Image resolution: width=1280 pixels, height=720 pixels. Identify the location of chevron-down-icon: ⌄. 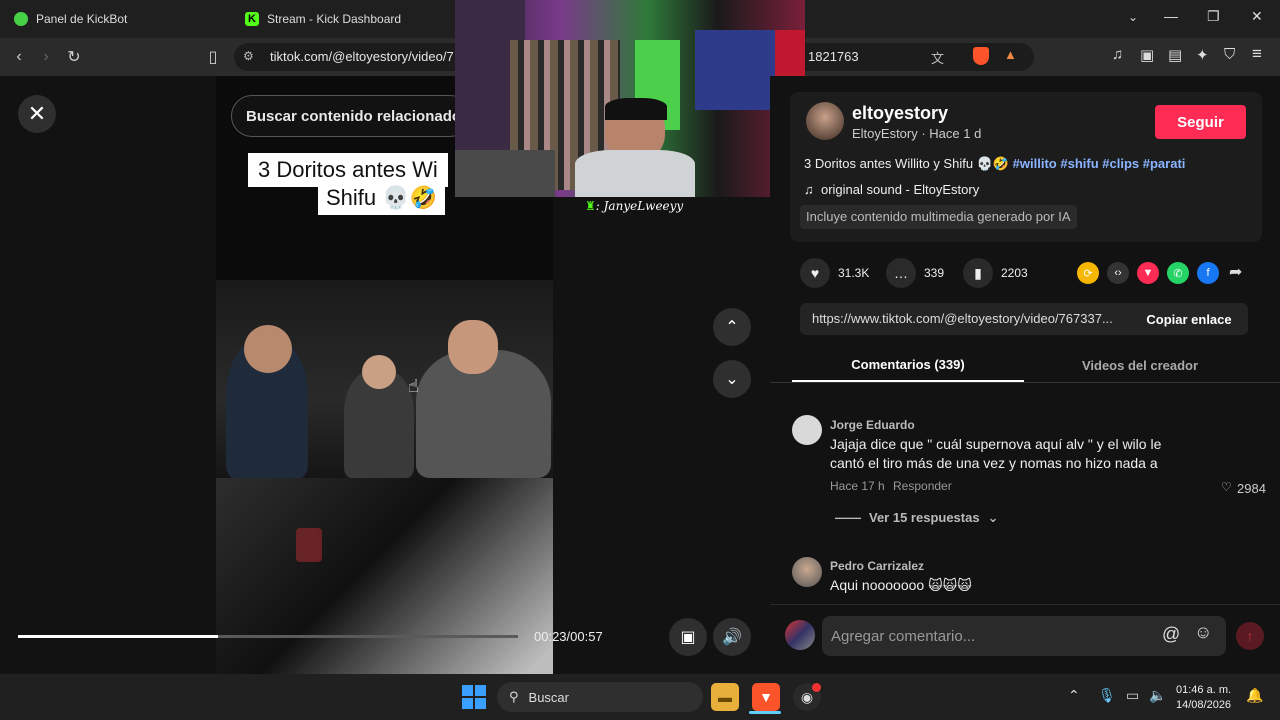
(993, 517).